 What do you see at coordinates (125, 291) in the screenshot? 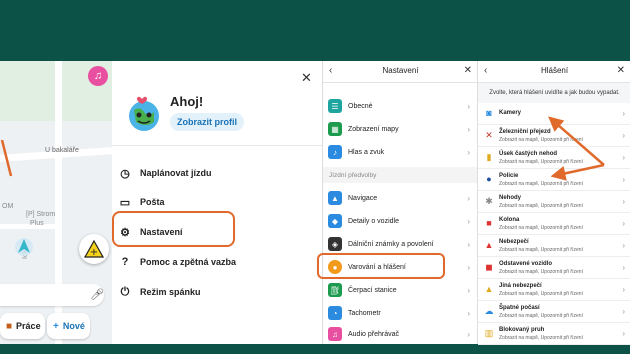
I see `power-icon: ⏻` at bounding box center [125, 291].